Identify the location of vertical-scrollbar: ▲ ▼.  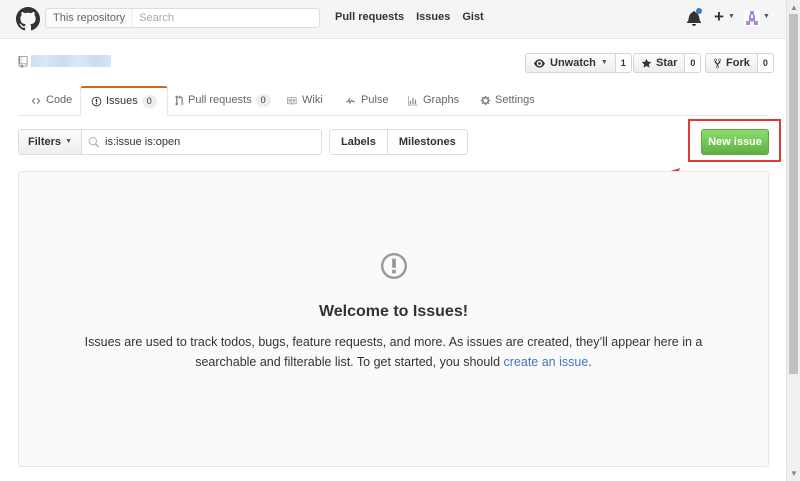
(793, 240).